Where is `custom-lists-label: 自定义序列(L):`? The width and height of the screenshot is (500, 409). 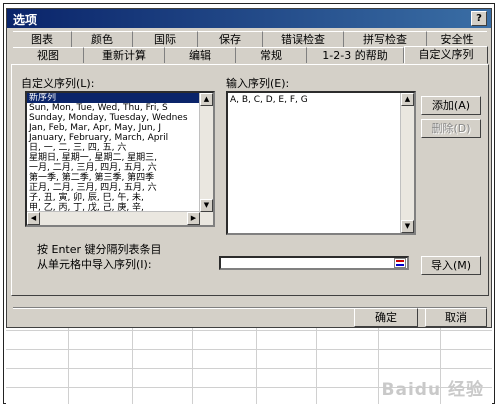 custom-lists-label: 自定义序列(L): is located at coordinates (58, 83).